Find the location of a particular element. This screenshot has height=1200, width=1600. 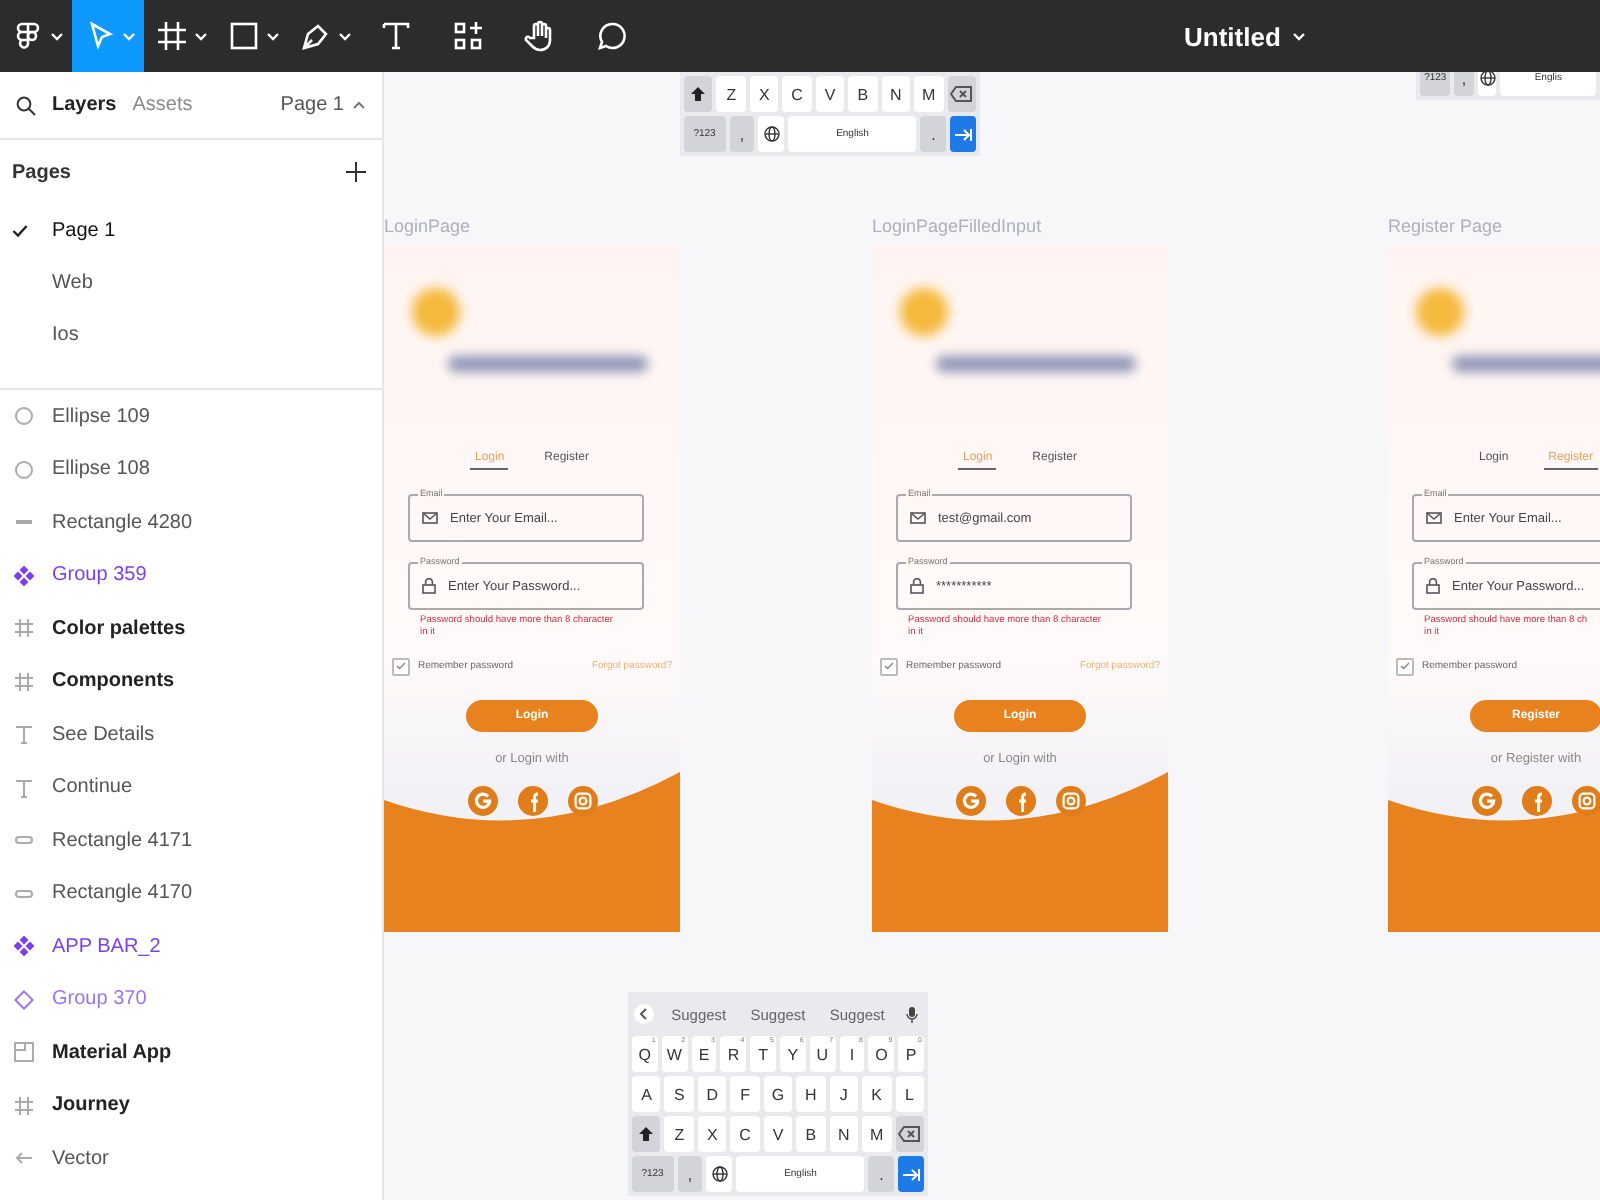

layer-name: Group 359 is located at coordinates (99, 575).